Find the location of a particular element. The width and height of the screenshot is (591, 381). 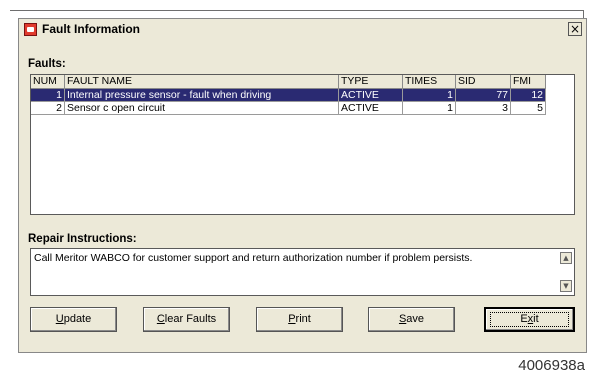

column-header-num: NUM is located at coordinates (48, 82).